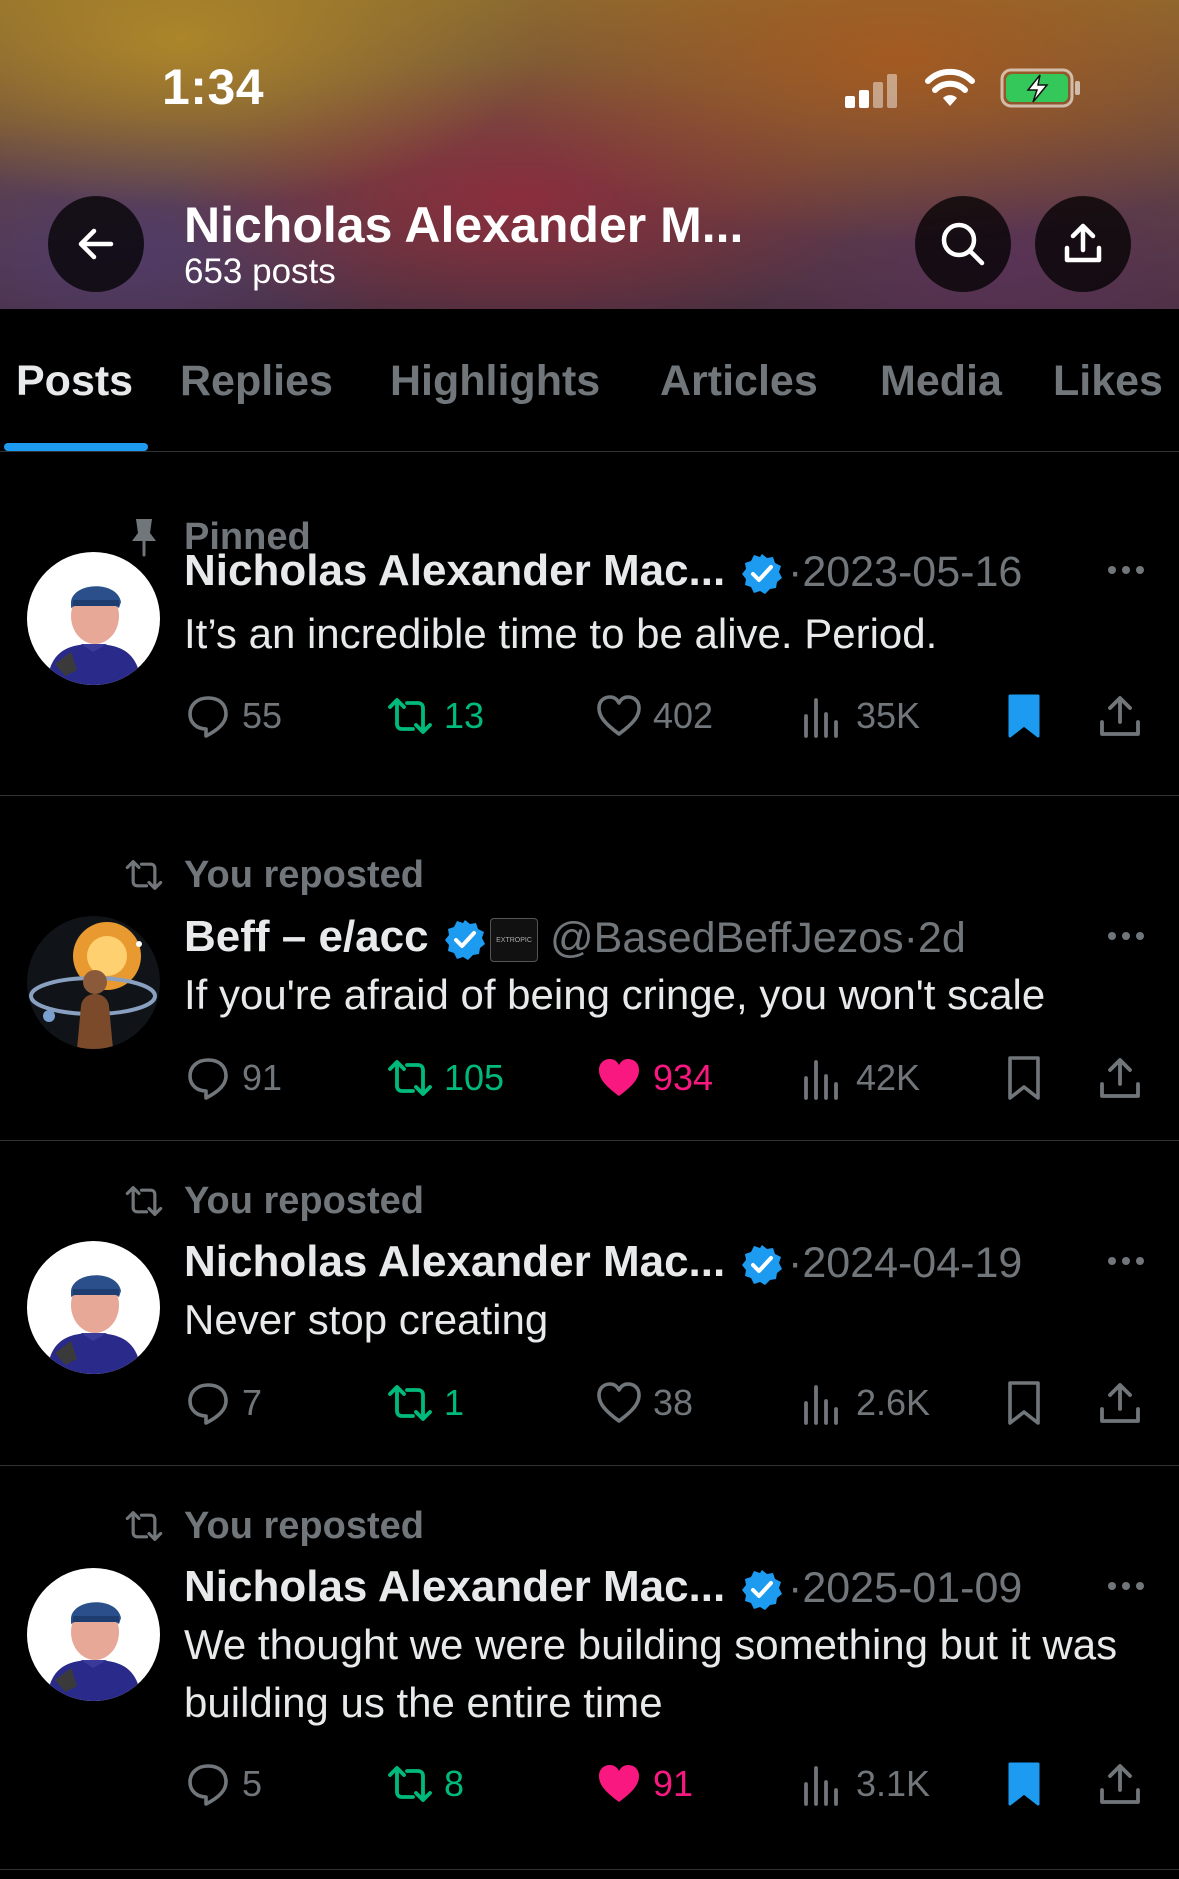 The height and width of the screenshot is (1879, 1179). Describe the element at coordinates (215, 537) in the screenshot. I see `post-context: Pinned` at that location.